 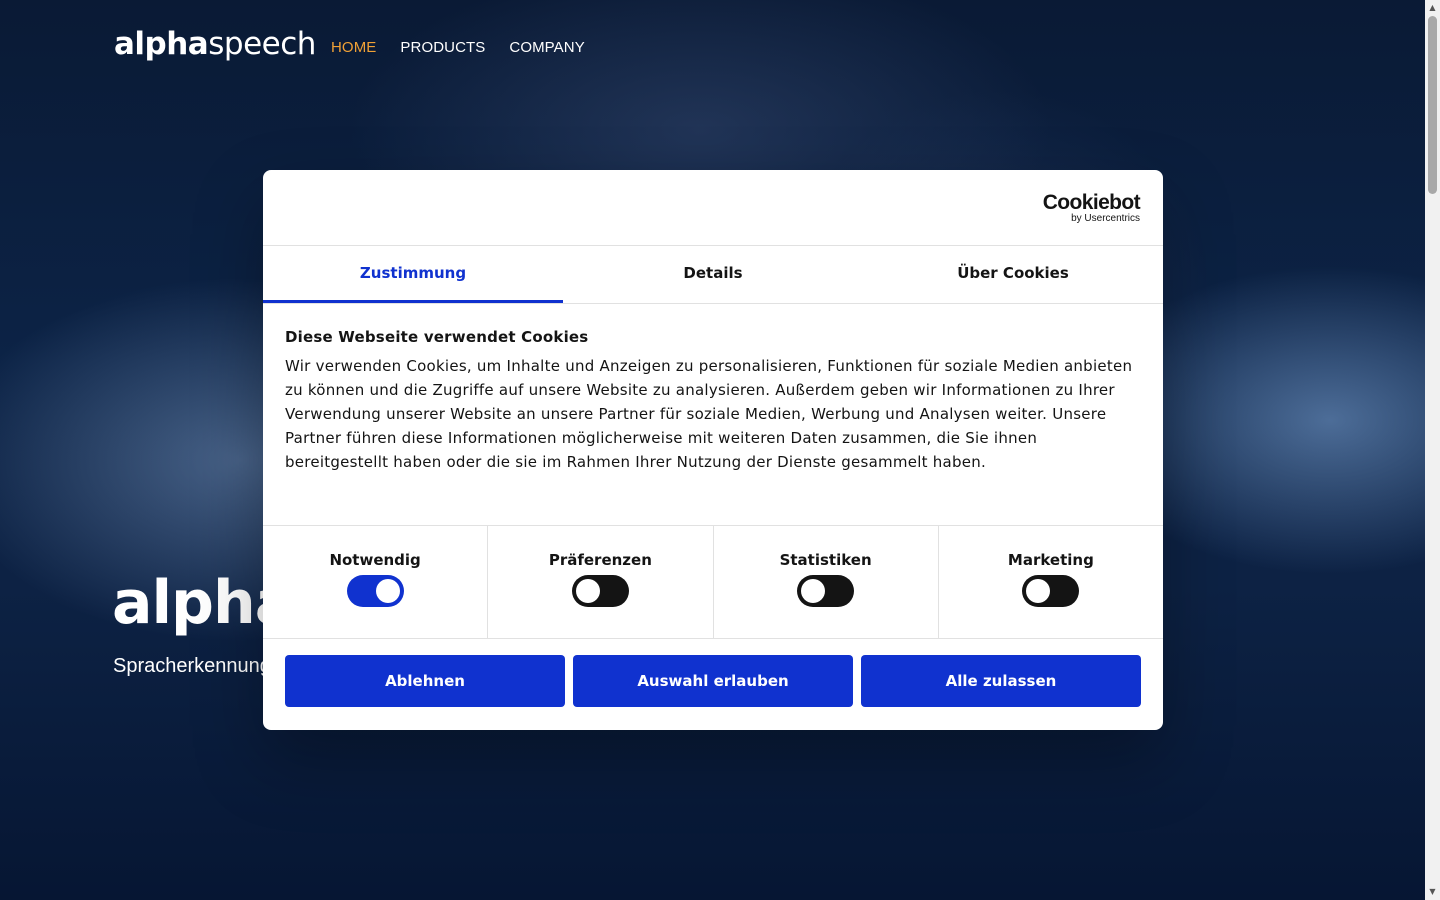 What do you see at coordinates (413, 274) in the screenshot?
I see `tab-zustimmung: Zustimmung` at bounding box center [413, 274].